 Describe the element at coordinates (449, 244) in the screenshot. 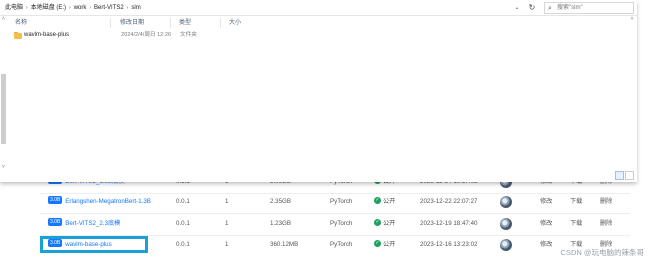

I see `model-date: 2023-12-16 13:23:02` at that location.